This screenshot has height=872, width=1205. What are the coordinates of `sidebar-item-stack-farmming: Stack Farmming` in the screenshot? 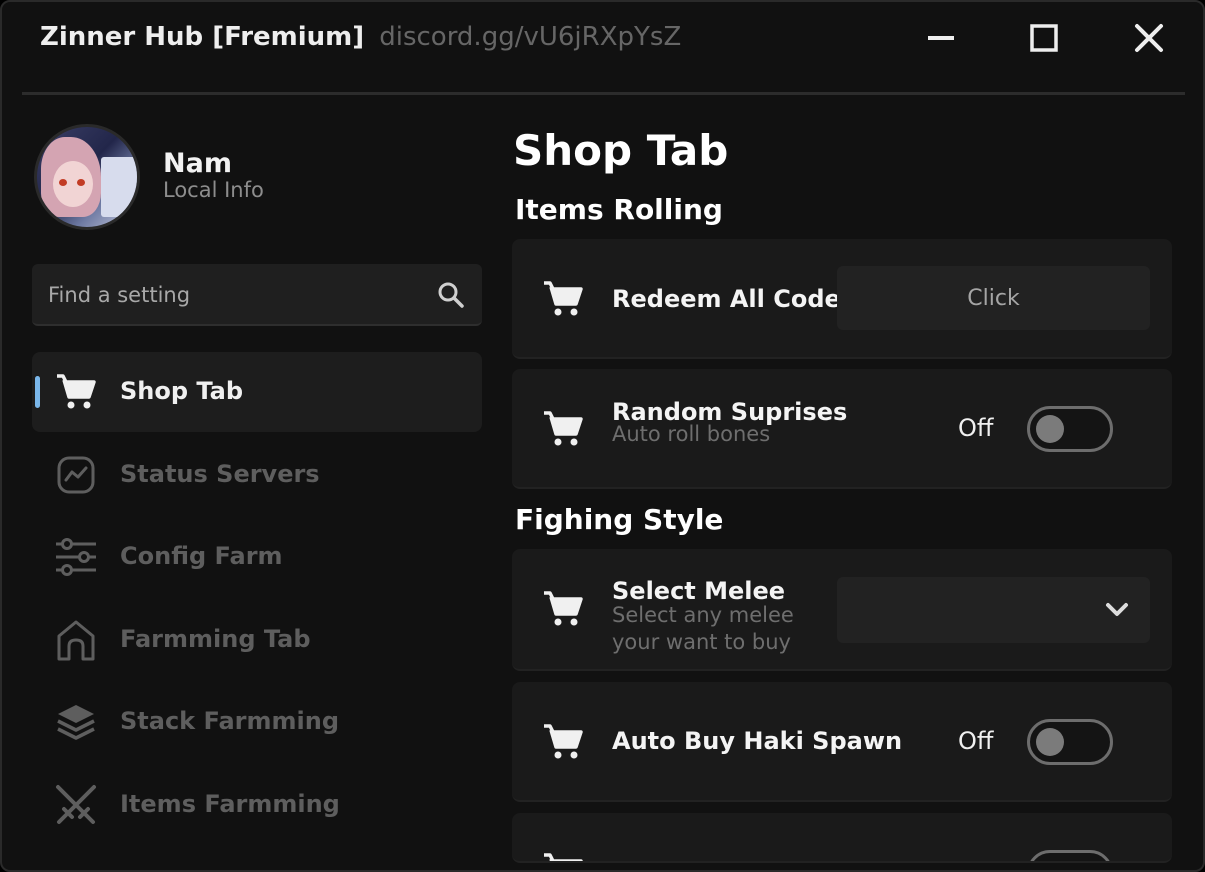 It's located at (257, 722).